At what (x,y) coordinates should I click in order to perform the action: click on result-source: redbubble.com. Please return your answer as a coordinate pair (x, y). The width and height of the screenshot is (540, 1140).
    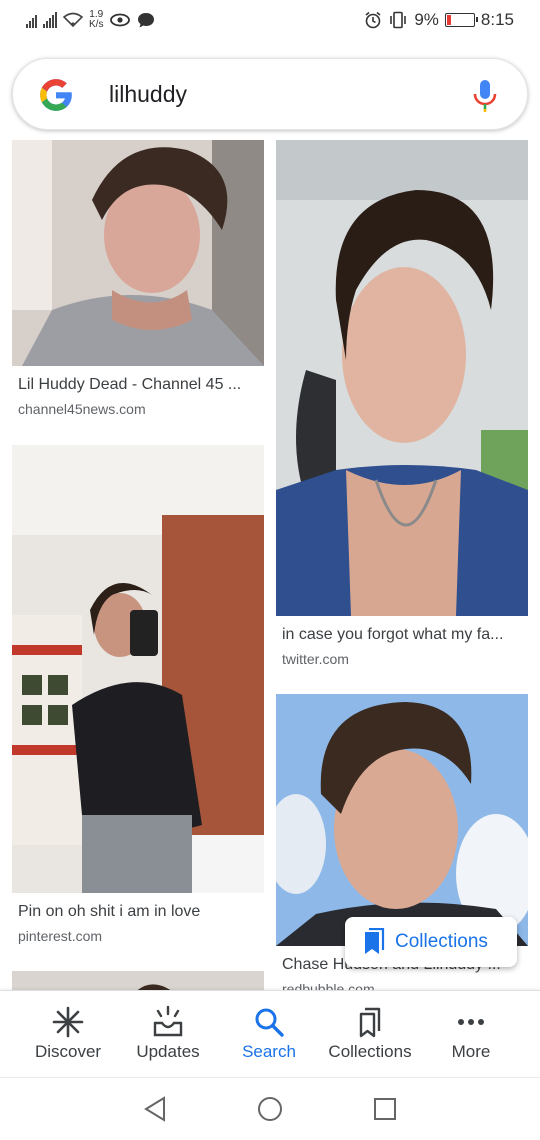
    Looking at the image, I should click on (328, 985).